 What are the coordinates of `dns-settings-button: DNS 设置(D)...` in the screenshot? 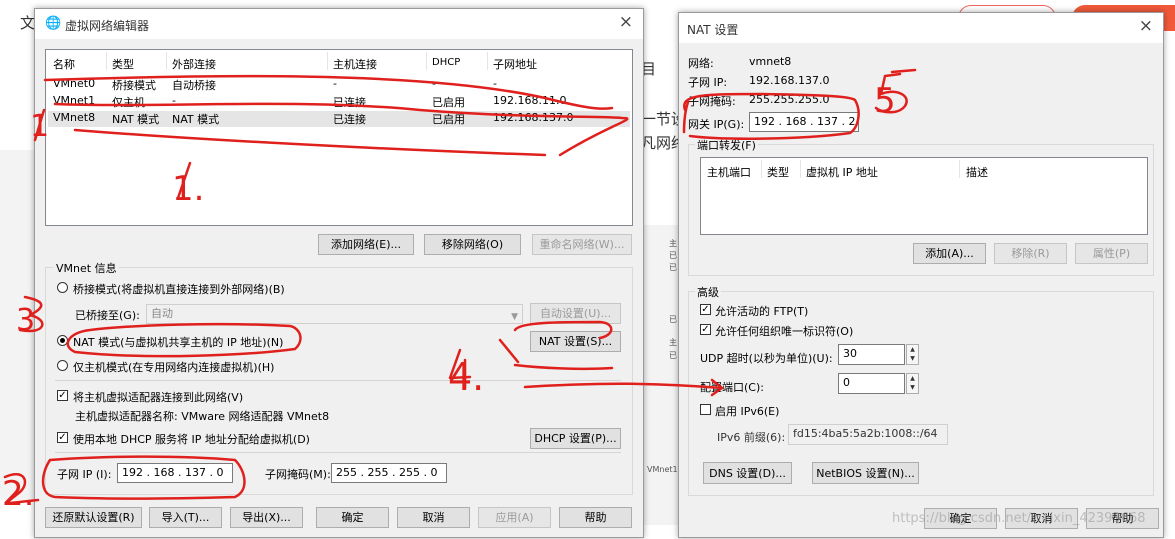 It's located at (747, 473).